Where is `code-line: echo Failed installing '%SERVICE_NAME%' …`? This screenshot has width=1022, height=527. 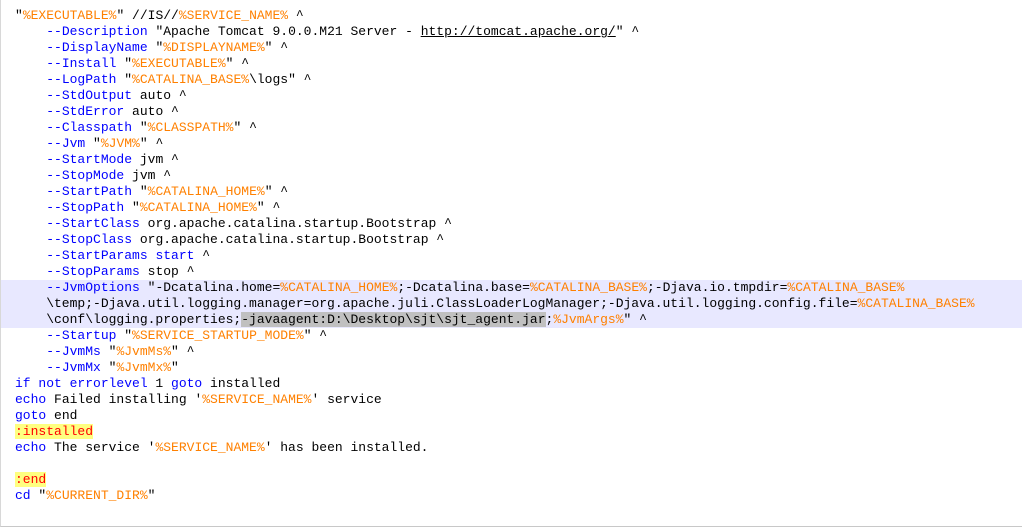 code-line: echo Failed installing '%SERVICE_NAME%' … is located at coordinates (518, 400).